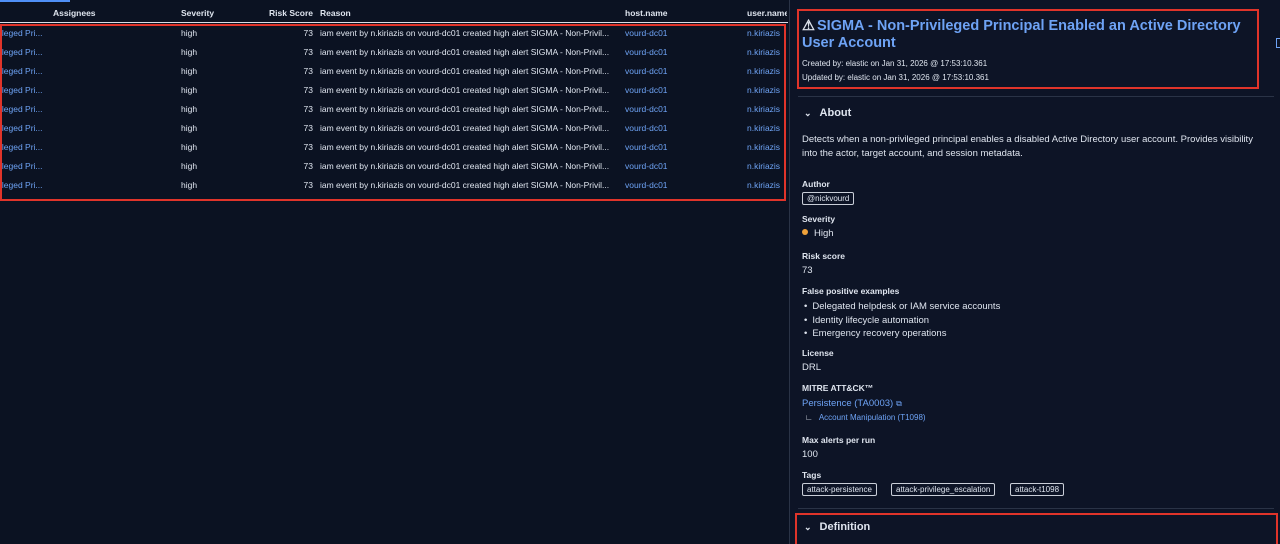 Image resolution: width=1280 pixels, height=544 pixels. I want to click on mitre-technique-link: ∟ Account Manipulation (T1098), so click(865, 417).